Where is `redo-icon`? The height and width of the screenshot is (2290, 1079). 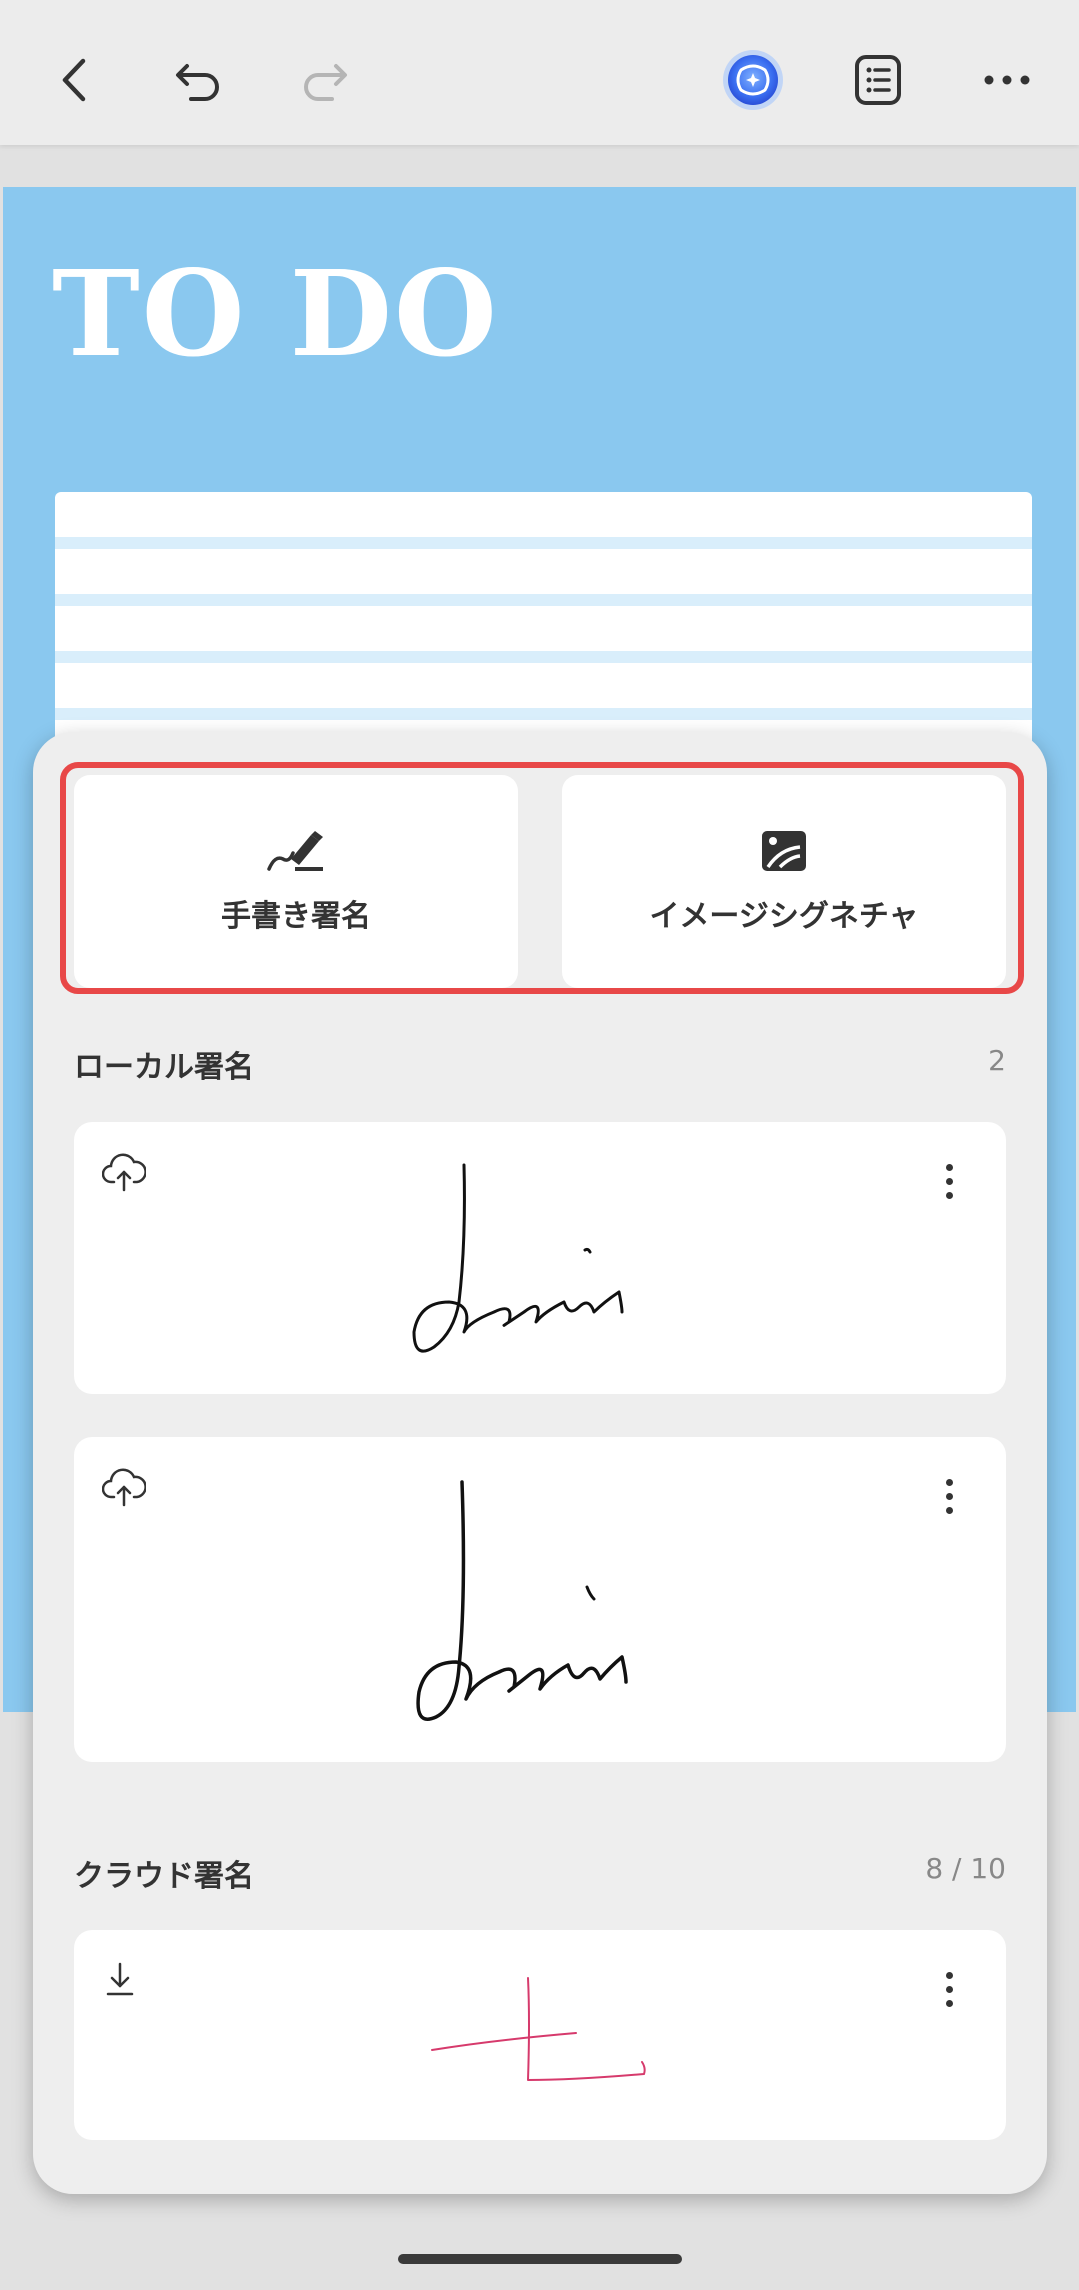
redo-icon is located at coordinates (325, 82).